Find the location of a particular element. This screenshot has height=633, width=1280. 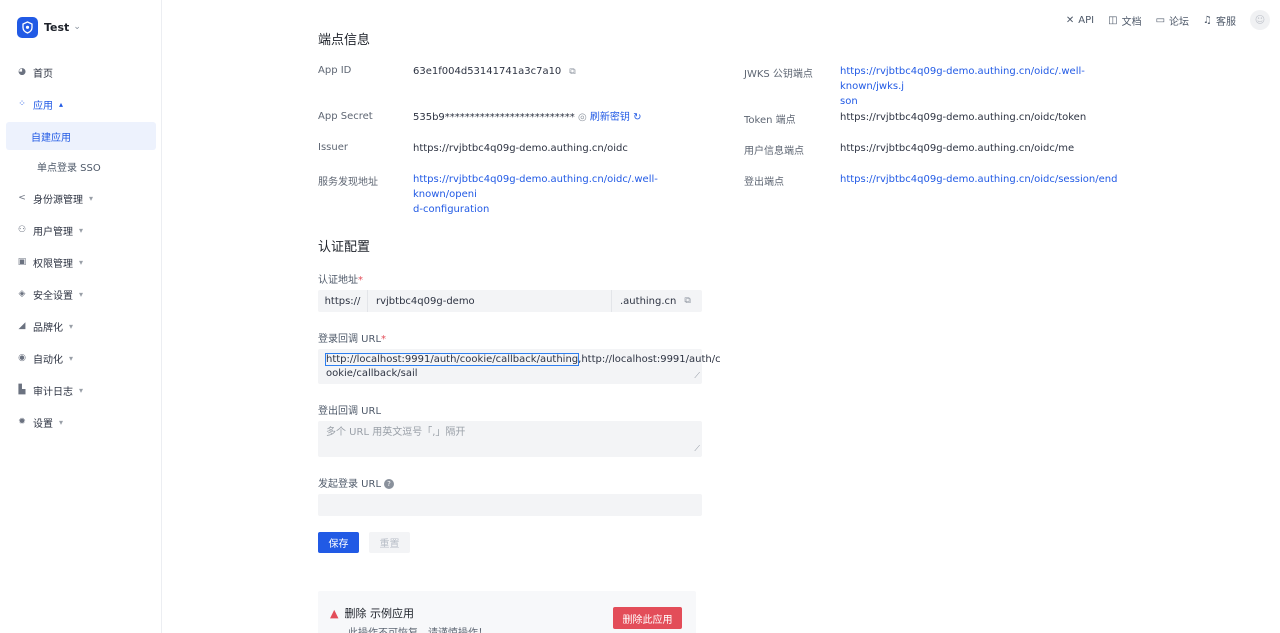

sidebar-item-label: 权限管理 is located at coordinates (53, 264).